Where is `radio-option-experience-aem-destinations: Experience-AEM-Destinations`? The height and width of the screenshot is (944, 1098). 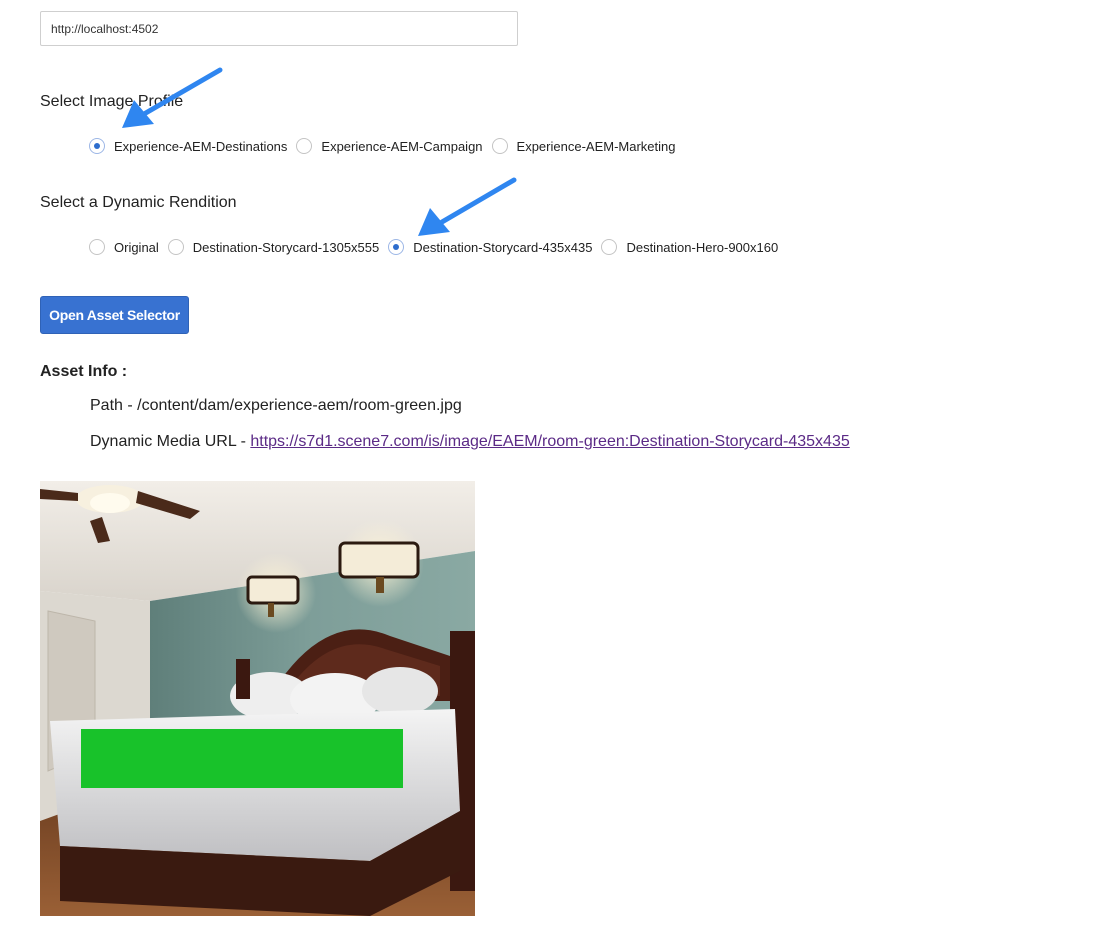 radio-option-experience-aem-destinations: Experience-AEM-Destinations is located at coordinates (188, 146).